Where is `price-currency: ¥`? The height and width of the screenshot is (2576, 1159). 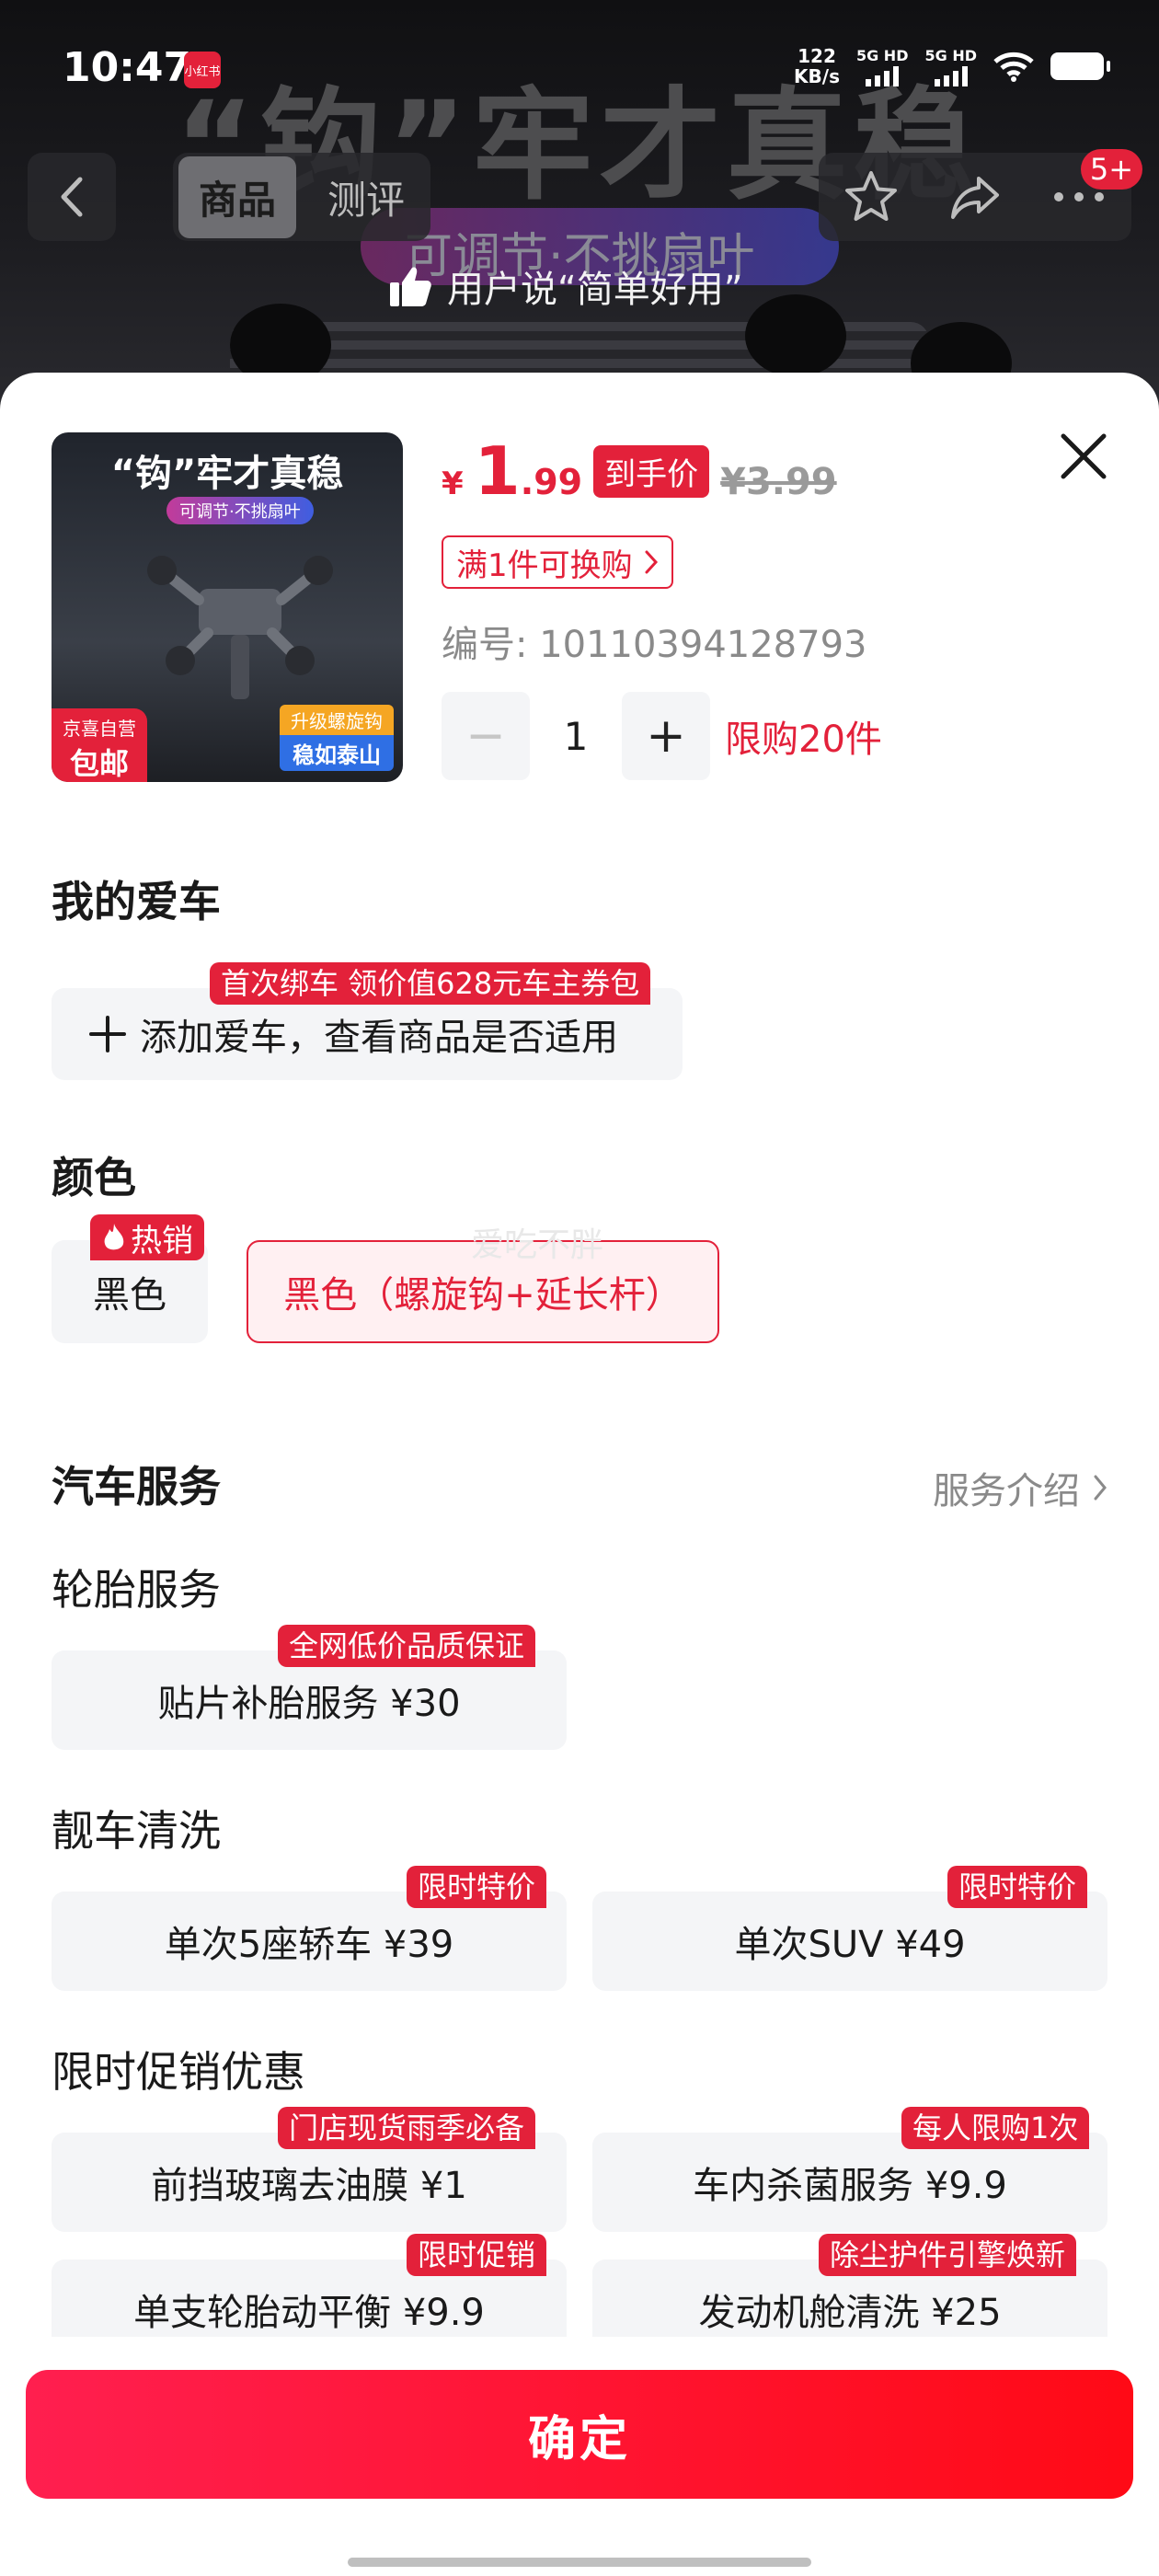 price-currency: ¥ is located at coordinates (453, 484).